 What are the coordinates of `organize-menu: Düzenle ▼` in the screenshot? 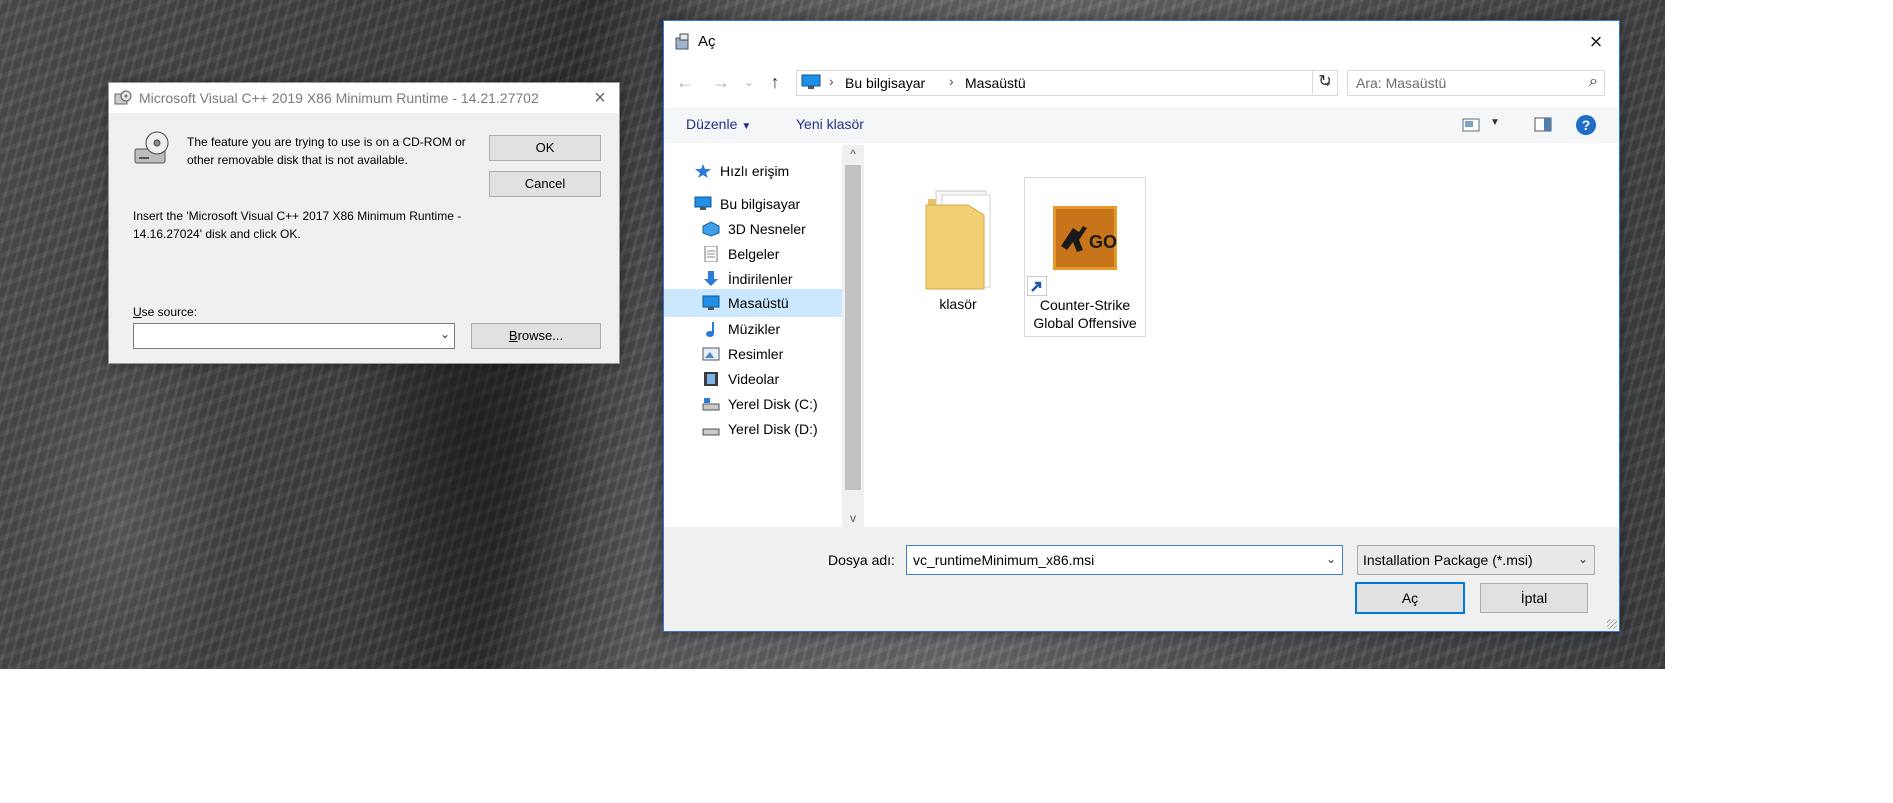 It's located at (718, 124).